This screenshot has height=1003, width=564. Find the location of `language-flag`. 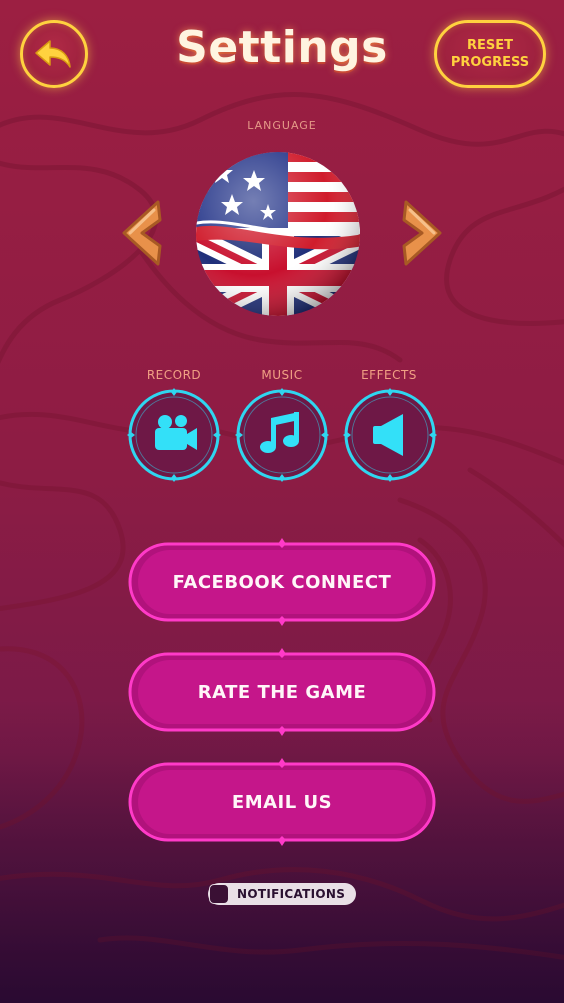

language-flag is located at coordinates (278, 234).